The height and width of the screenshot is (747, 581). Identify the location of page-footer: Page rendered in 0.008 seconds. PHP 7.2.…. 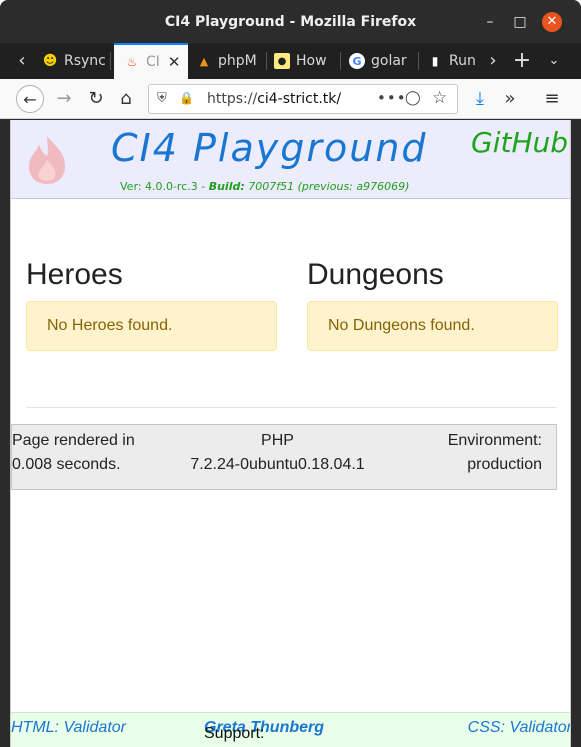
(284, 457).